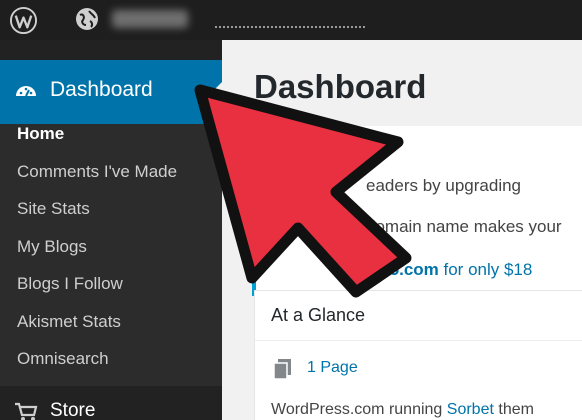 Image resolution: width=582 pixels, height=420 pixels. What do you see at coordinates (23, 20) in the screenshot?
I see `wordpress-logo-icon` at bounding box center [23, 20].